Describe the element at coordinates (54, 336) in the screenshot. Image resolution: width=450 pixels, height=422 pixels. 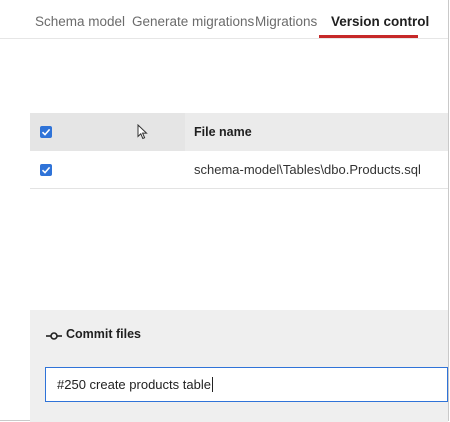
I see `commit-icon` at that location.